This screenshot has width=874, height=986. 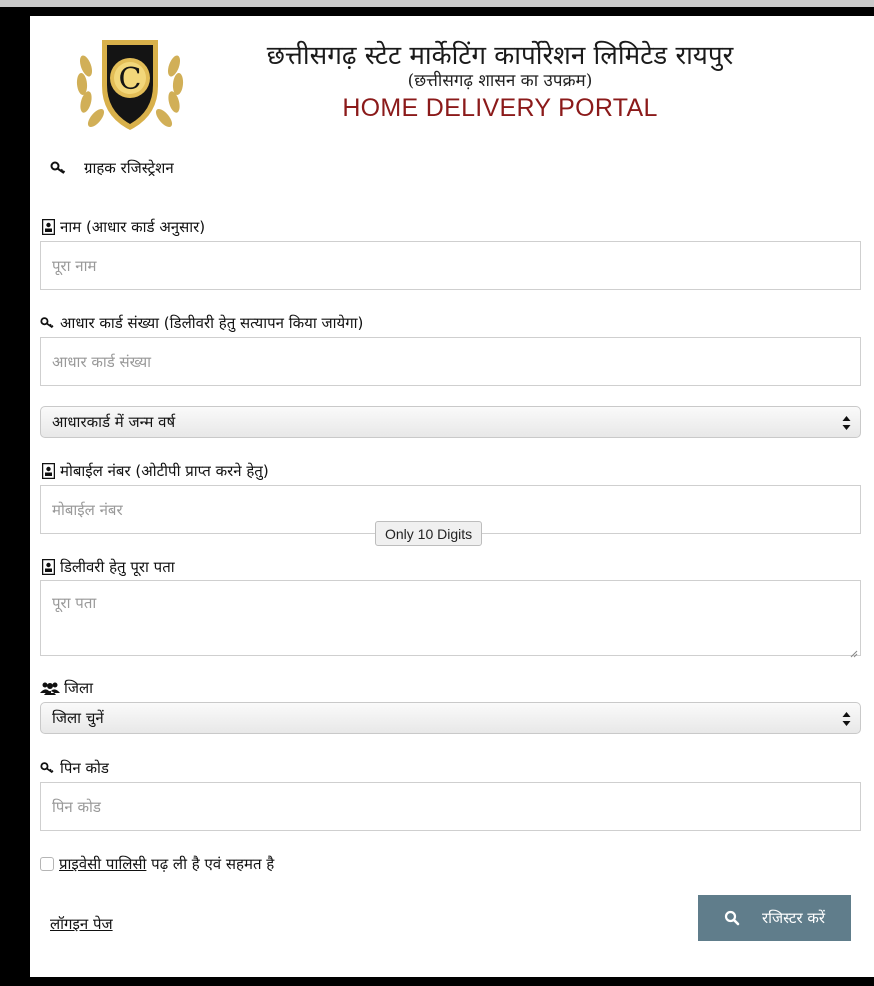 I want to click on register-button-label: रजिस्टर करें, so click(x=793, y=918).